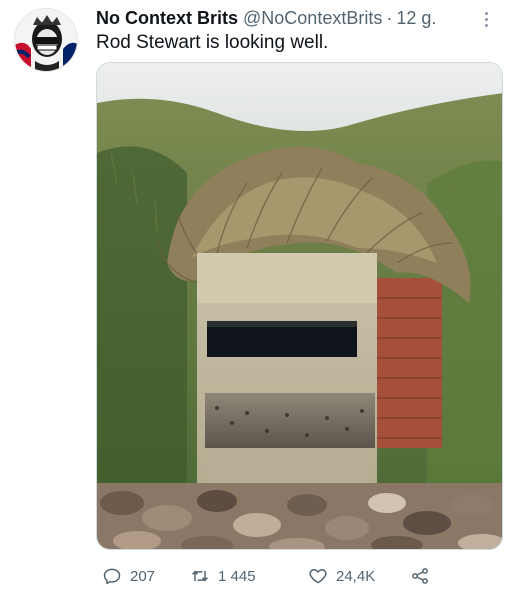  Describe the element at coordinates (212, 42) in the screenshot. I see `tweet-text: Rod Stewart is looking well.` at that location.